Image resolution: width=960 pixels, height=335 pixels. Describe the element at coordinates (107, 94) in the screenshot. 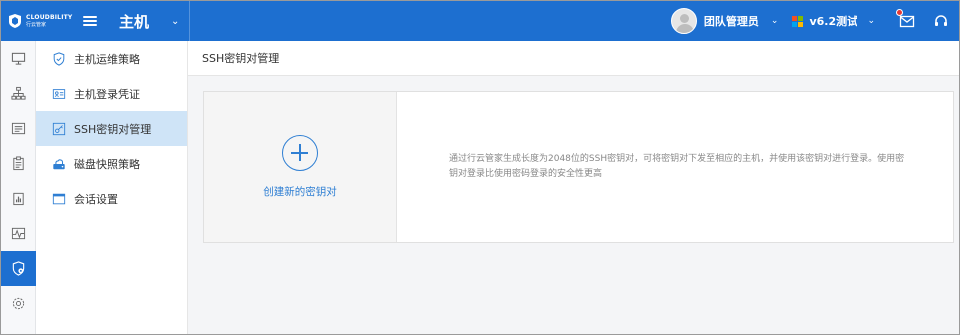

I see `menu-item-label: 主机登录凭证` at that location.